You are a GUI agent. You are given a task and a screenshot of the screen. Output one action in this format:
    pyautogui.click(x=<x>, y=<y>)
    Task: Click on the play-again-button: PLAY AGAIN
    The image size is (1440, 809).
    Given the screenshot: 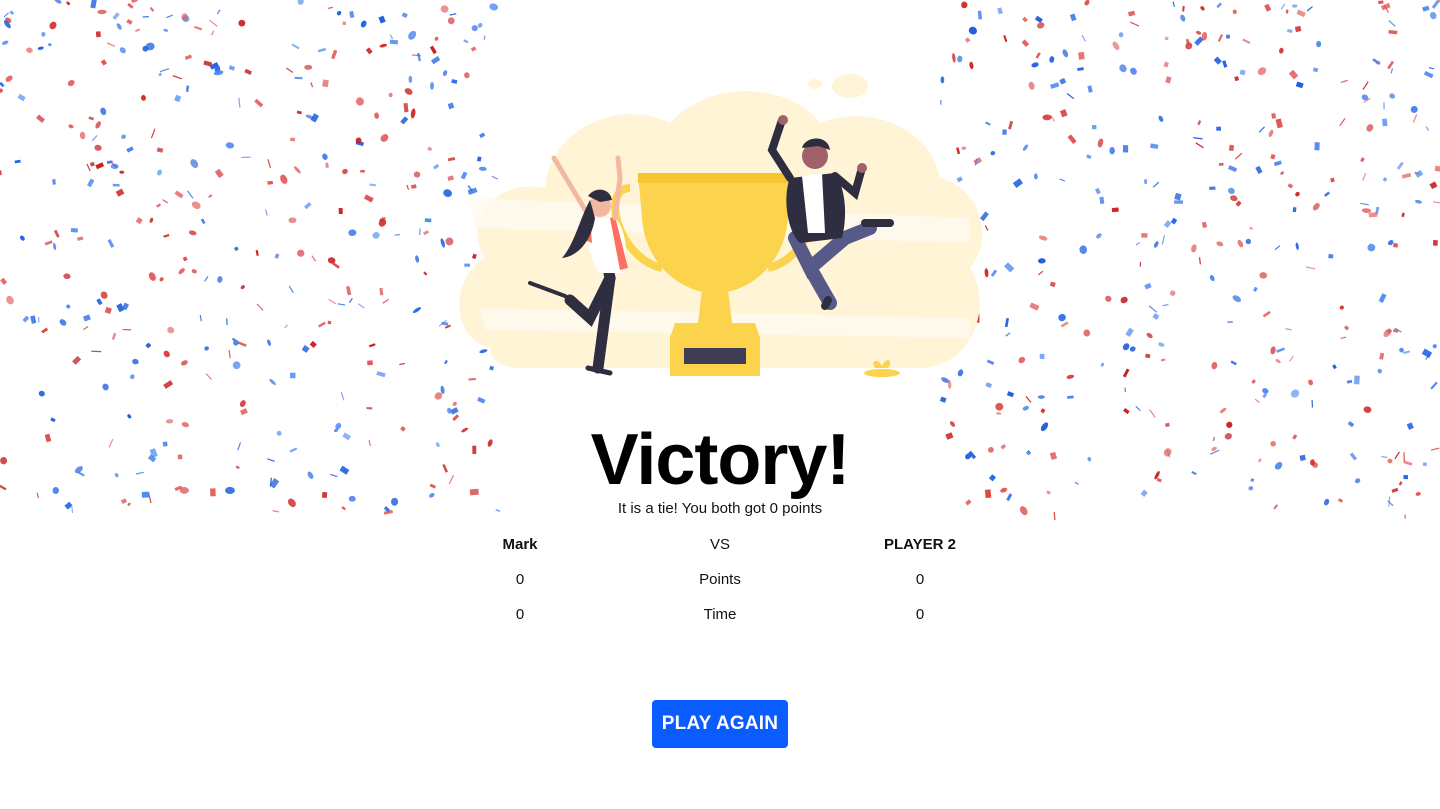 What is the action you would take?
    pyautogui.click(x=720, y=724)
    